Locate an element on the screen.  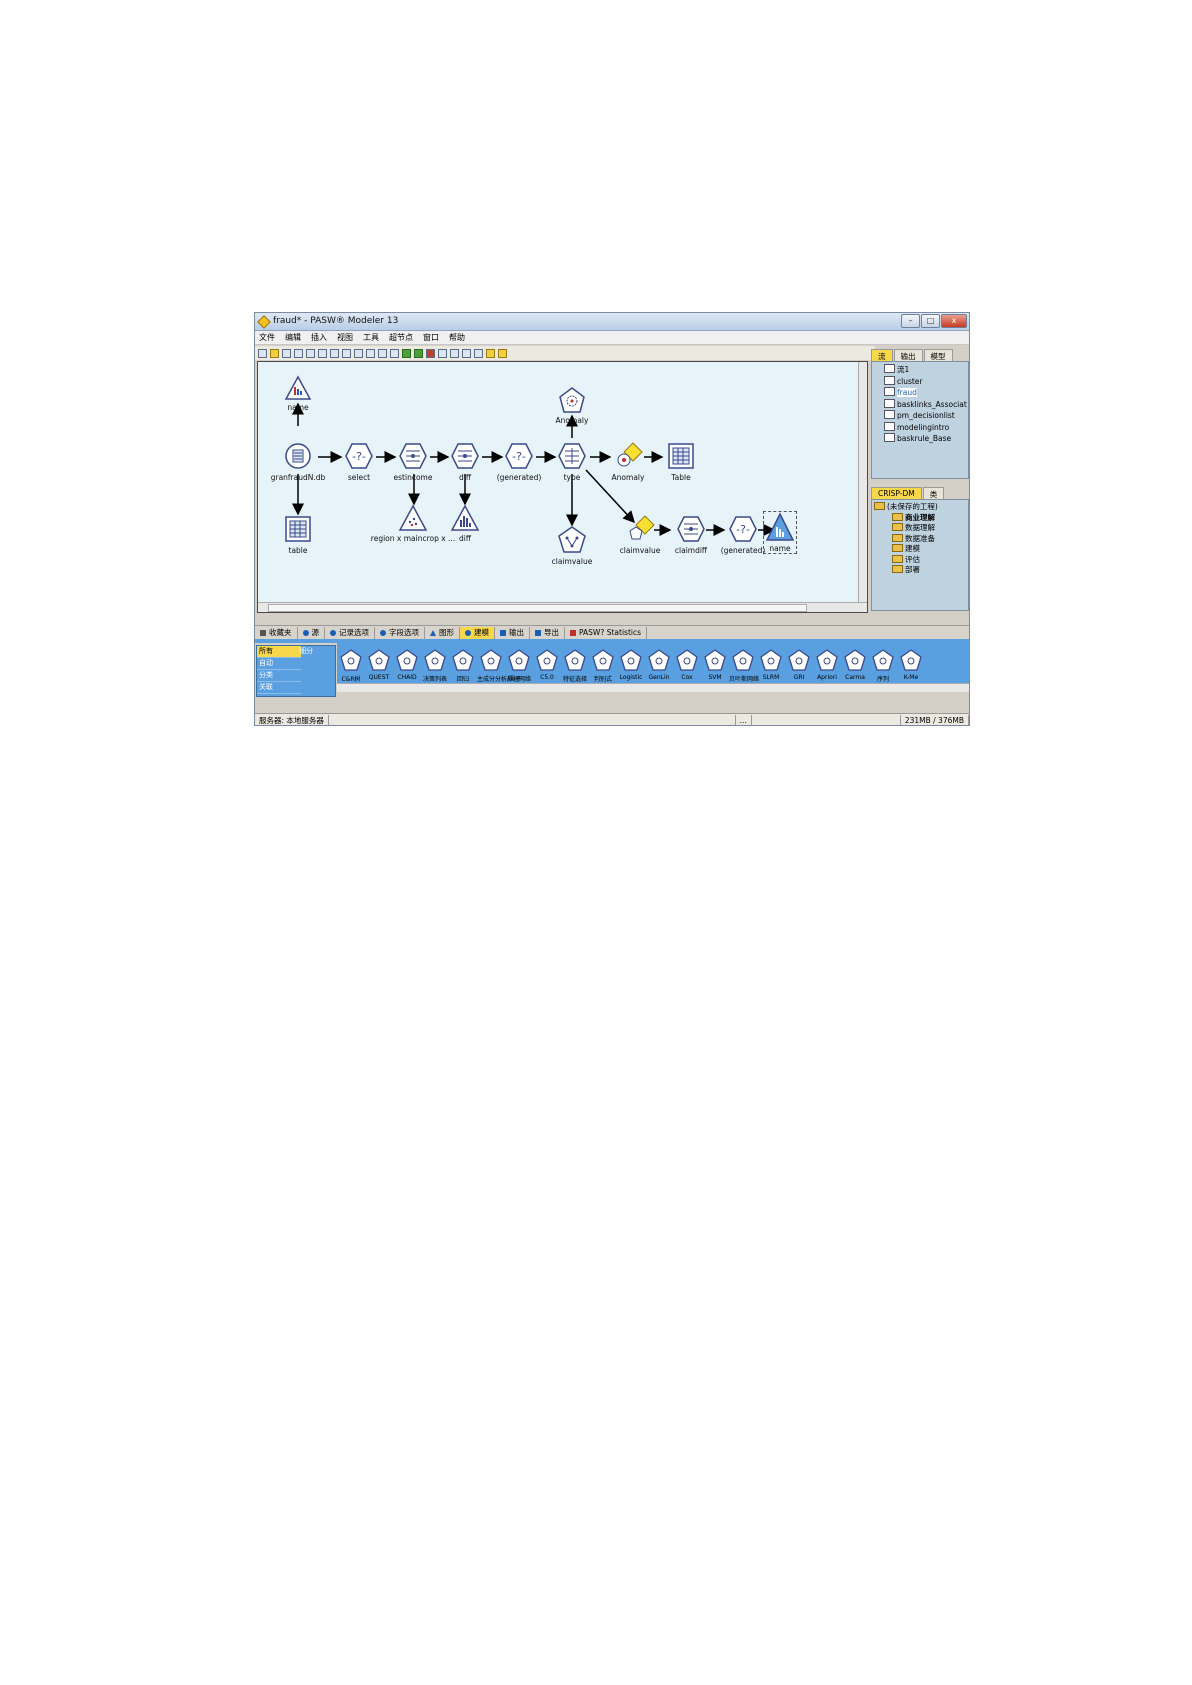
tab-record-ops: 记录选项 is located at coordinates (350, 632).